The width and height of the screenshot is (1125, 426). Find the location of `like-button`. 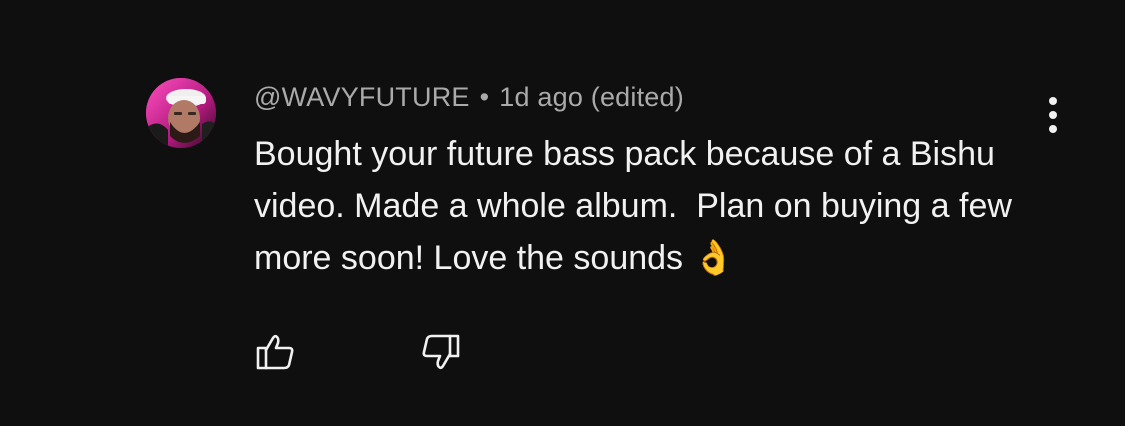

like-button is located at coordinates (275, 352).